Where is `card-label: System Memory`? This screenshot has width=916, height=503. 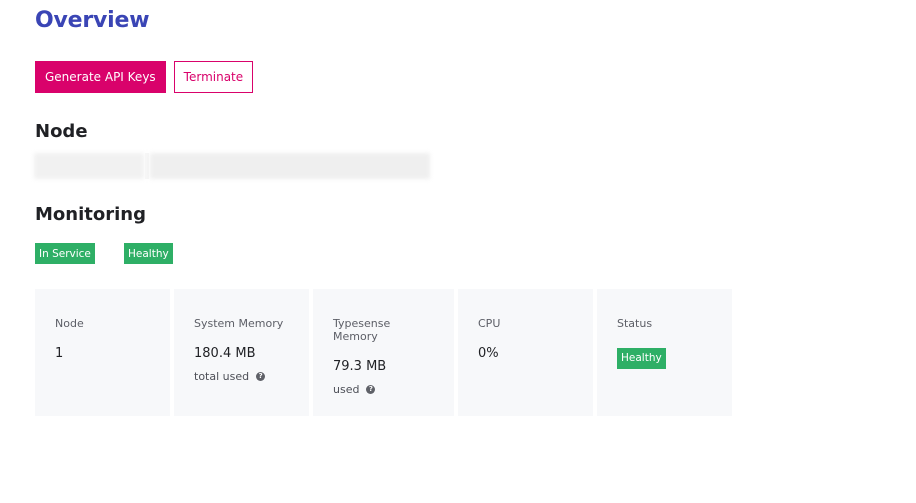
card-label: System Memory is located at coordinates (239, 323).